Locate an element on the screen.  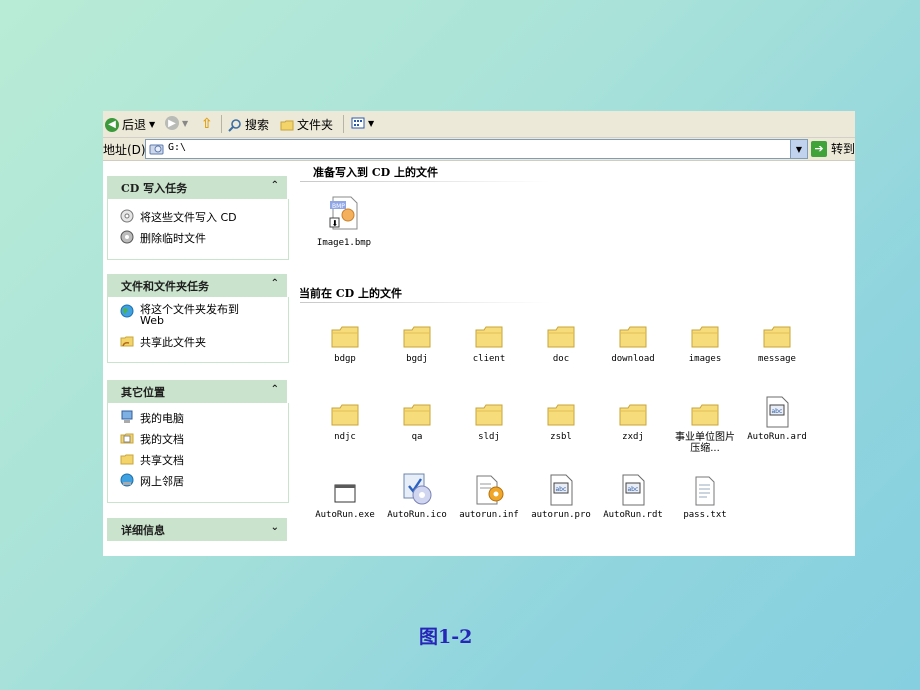
file-item: AutoRun.exe is located at coordinates (345, 496).